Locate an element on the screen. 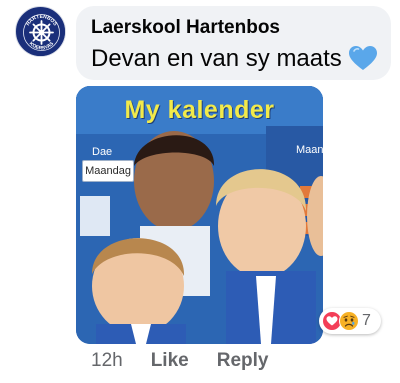  reply-button: Reply is located at coordinates (243, 361).